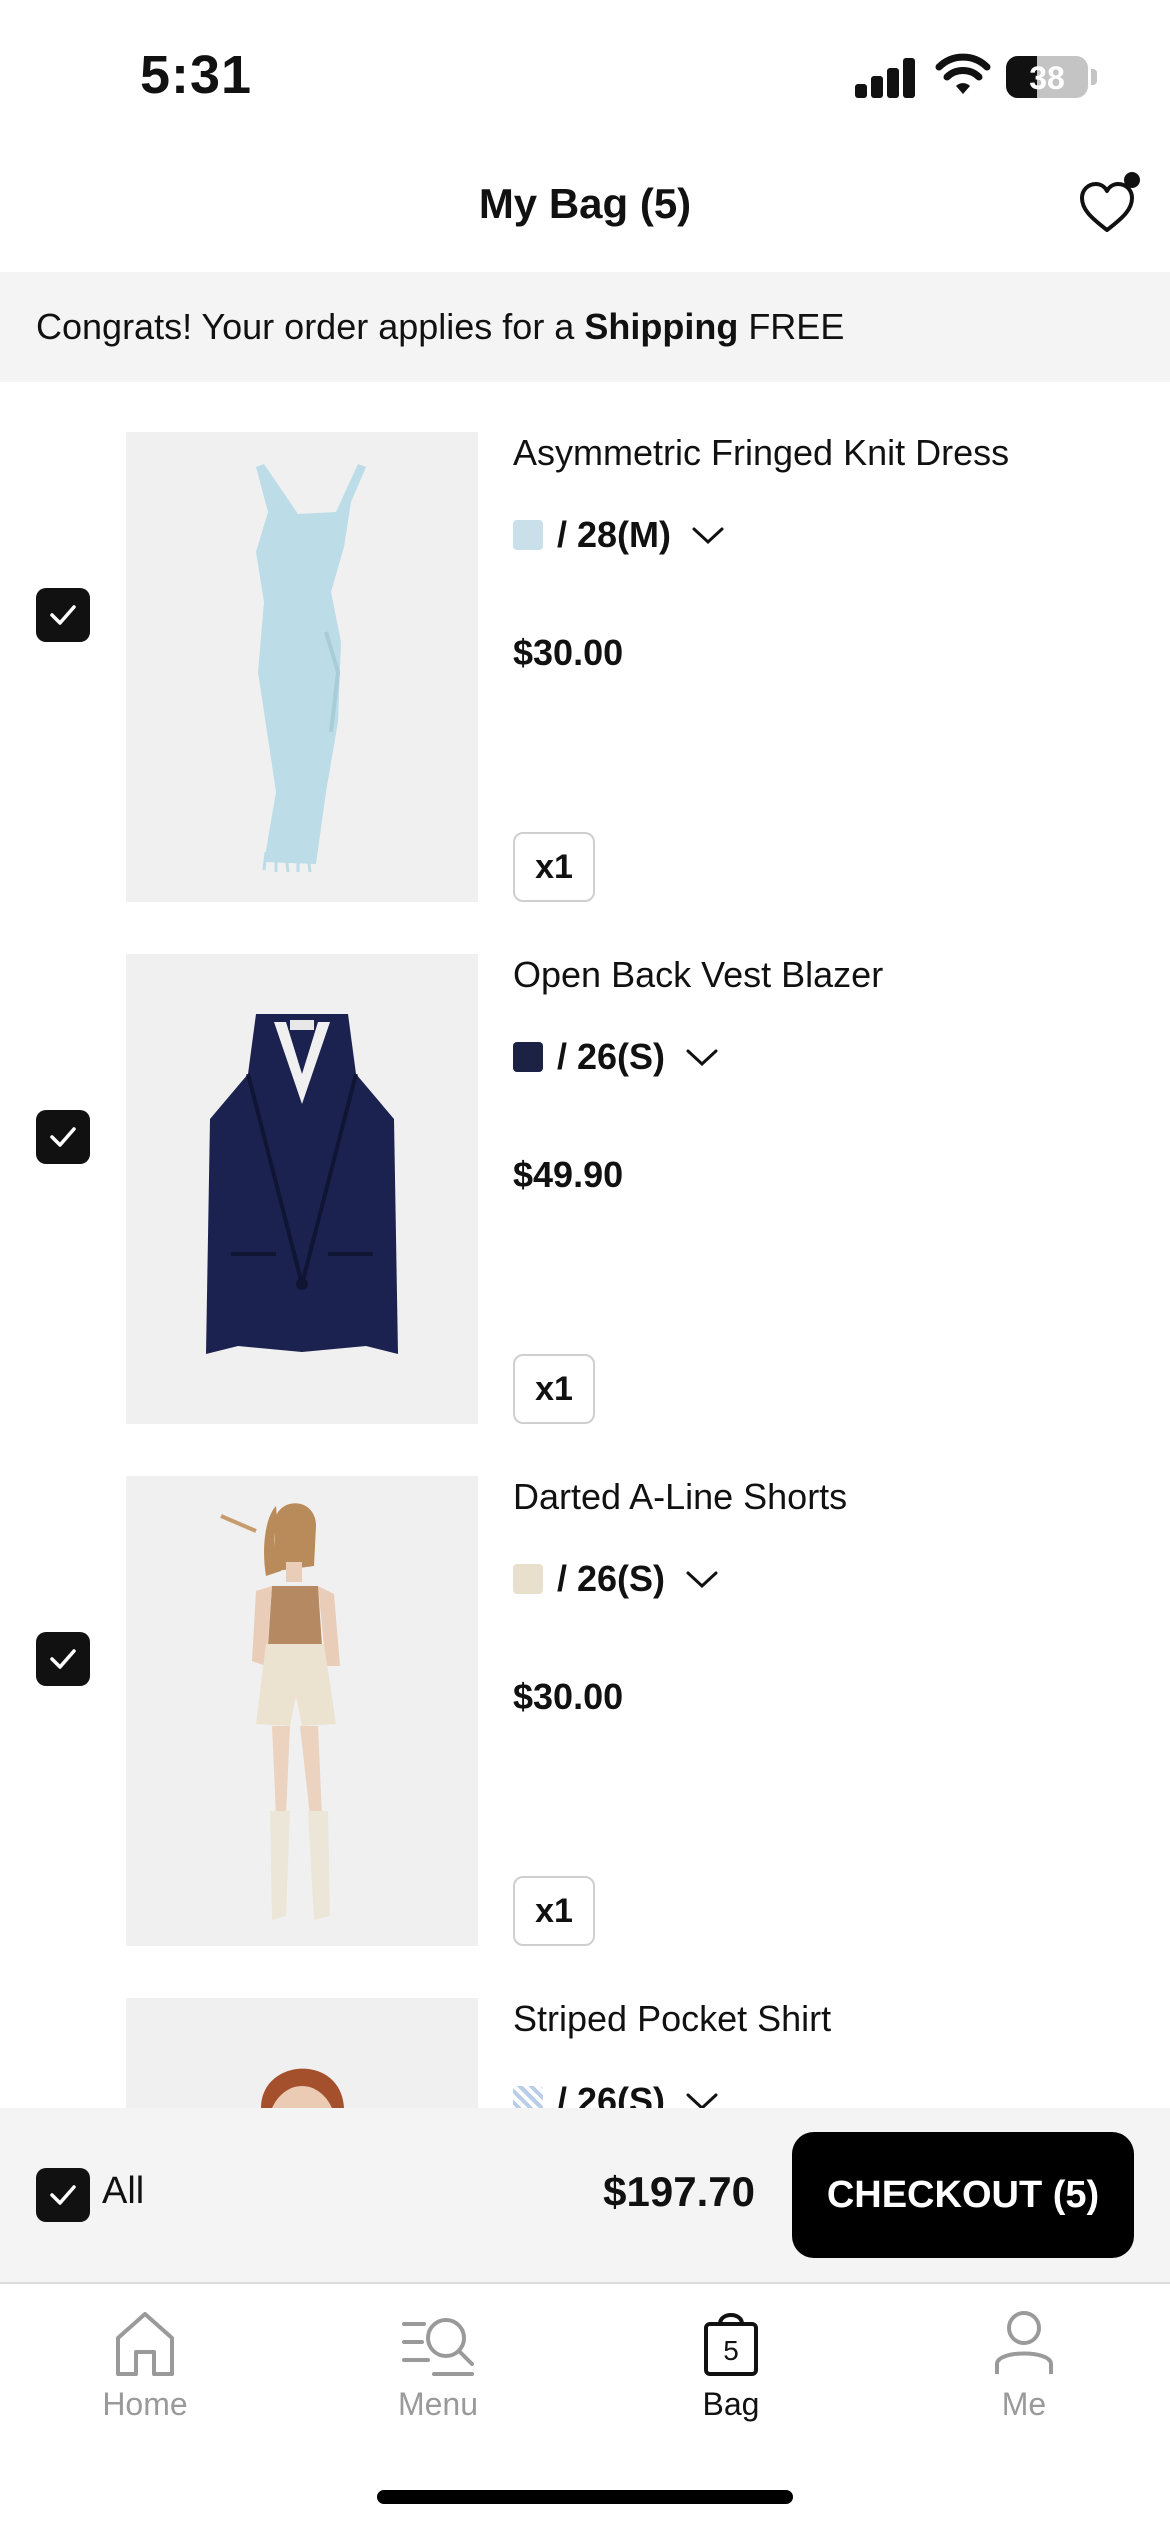 The image size is (1170, 2532). I want to click on checkout-button: CHECKOUT (5), so click(963, 2195).